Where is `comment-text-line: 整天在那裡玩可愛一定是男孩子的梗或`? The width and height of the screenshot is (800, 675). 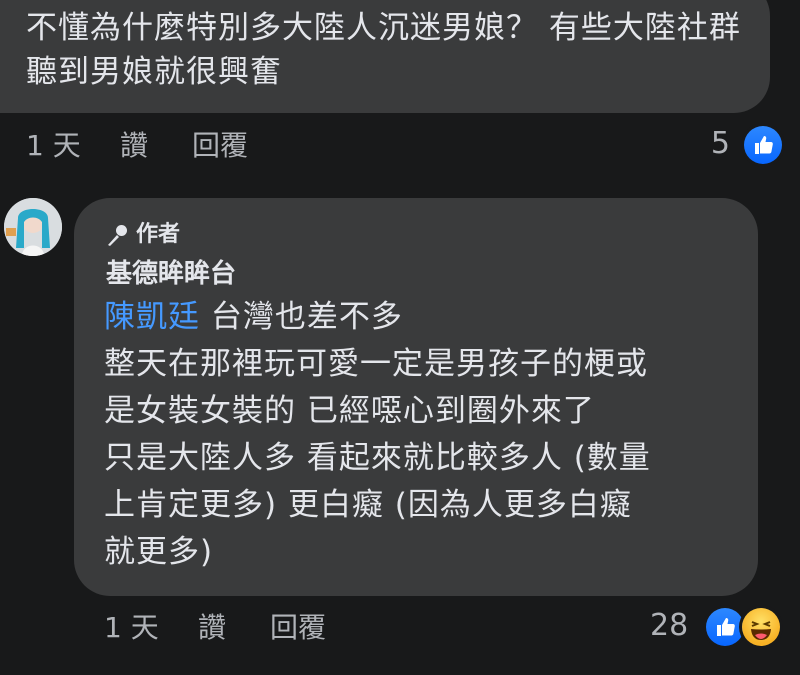 comment-text-line: 整天在那裡玩可愛一定是男孩子的梗或 is located at coordinates (376, 364).